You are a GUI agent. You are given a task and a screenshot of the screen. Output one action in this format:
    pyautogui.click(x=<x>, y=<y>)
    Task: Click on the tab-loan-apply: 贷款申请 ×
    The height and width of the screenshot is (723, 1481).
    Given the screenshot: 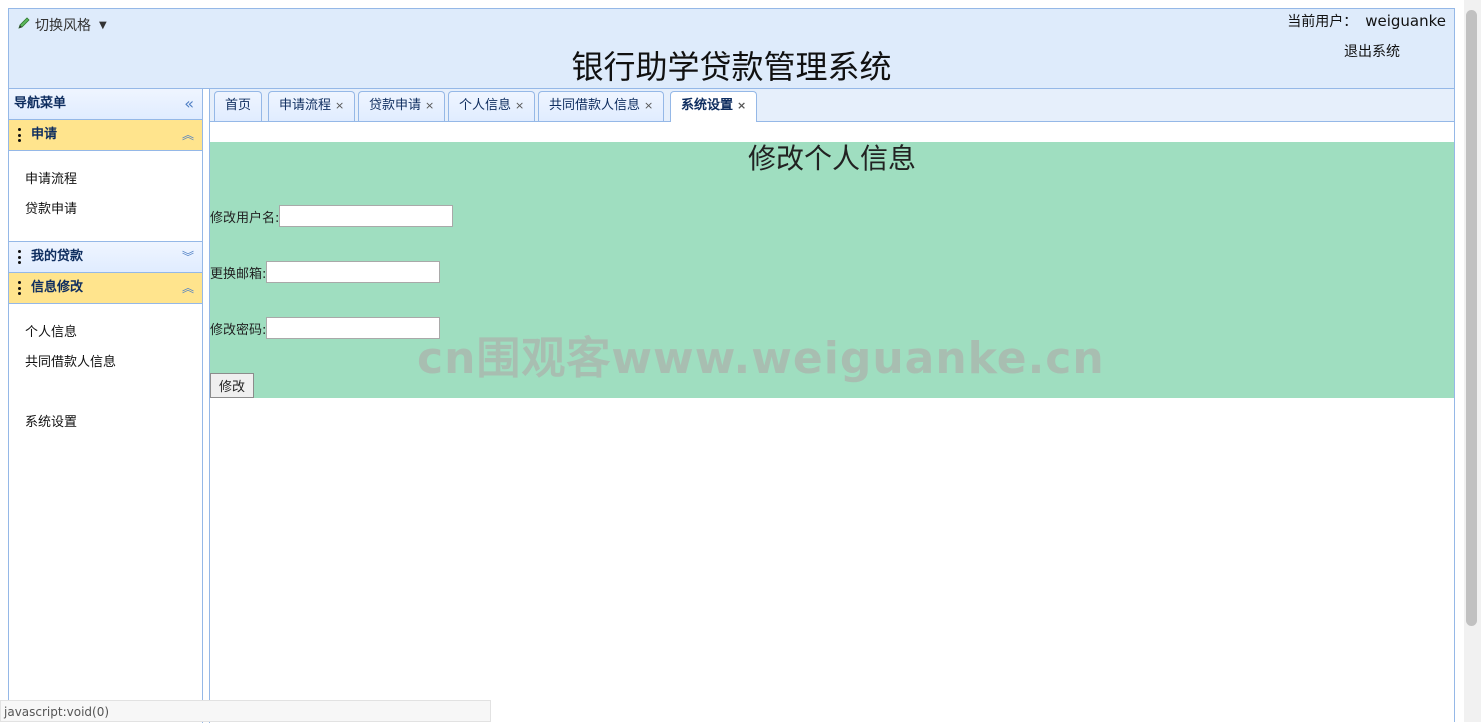 What is the action you would take?
    pyautogui.click(x=402, y=106)
    